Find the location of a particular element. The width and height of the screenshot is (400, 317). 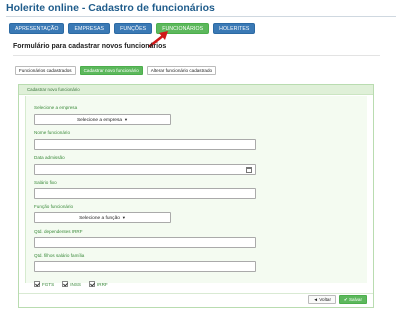

company-label: Selecione a empresa is located at coordinates (56, 107).